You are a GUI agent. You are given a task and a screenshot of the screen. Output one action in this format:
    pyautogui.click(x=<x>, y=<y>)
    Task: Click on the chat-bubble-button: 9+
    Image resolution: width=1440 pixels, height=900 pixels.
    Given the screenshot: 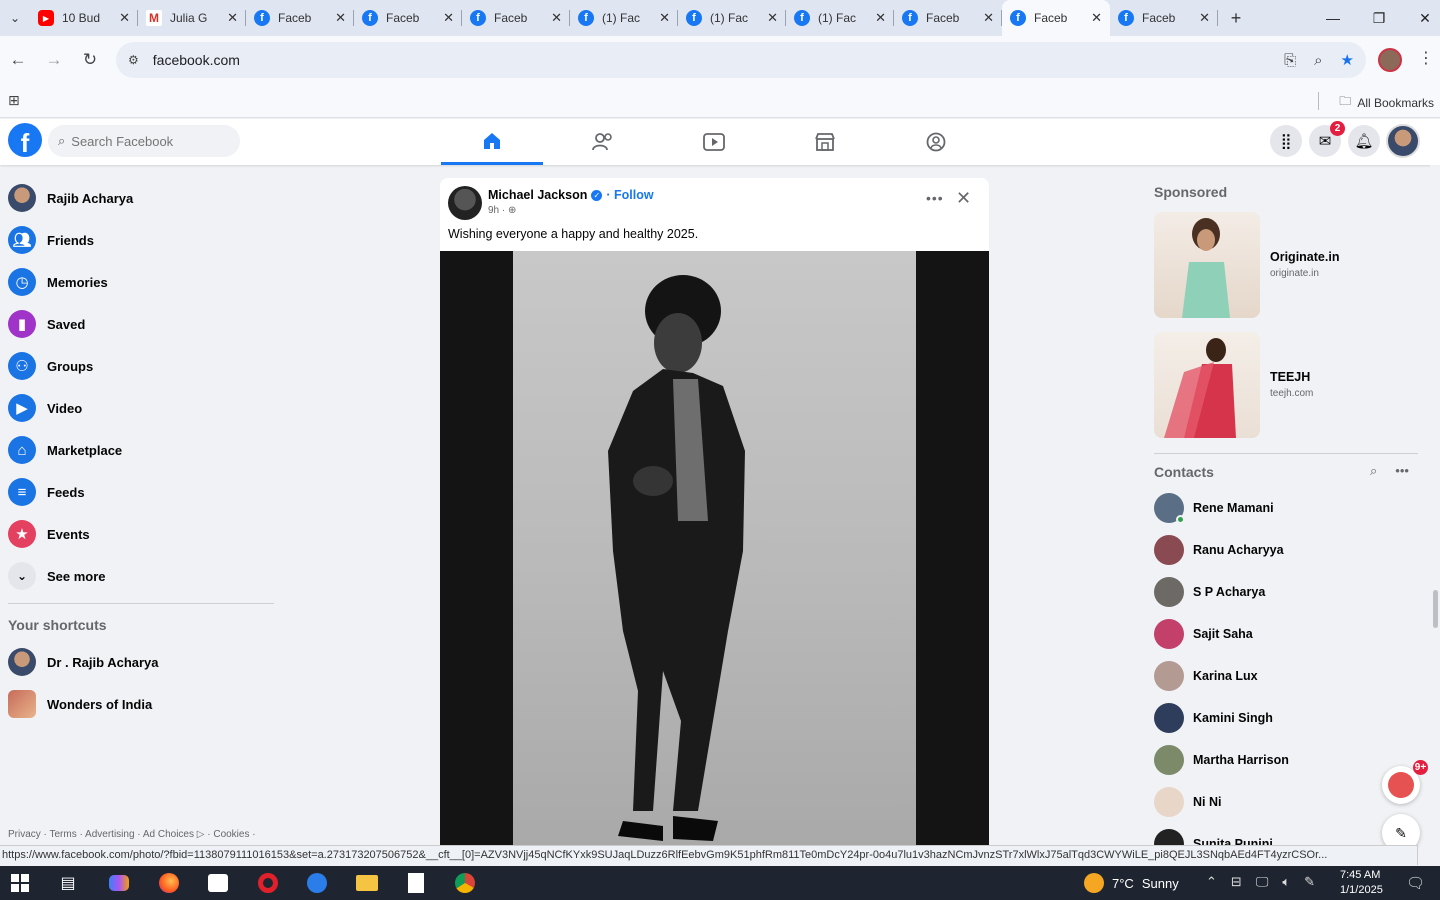 What is the action you would take?
    pyautogui.click(x=1405, y=782)
    